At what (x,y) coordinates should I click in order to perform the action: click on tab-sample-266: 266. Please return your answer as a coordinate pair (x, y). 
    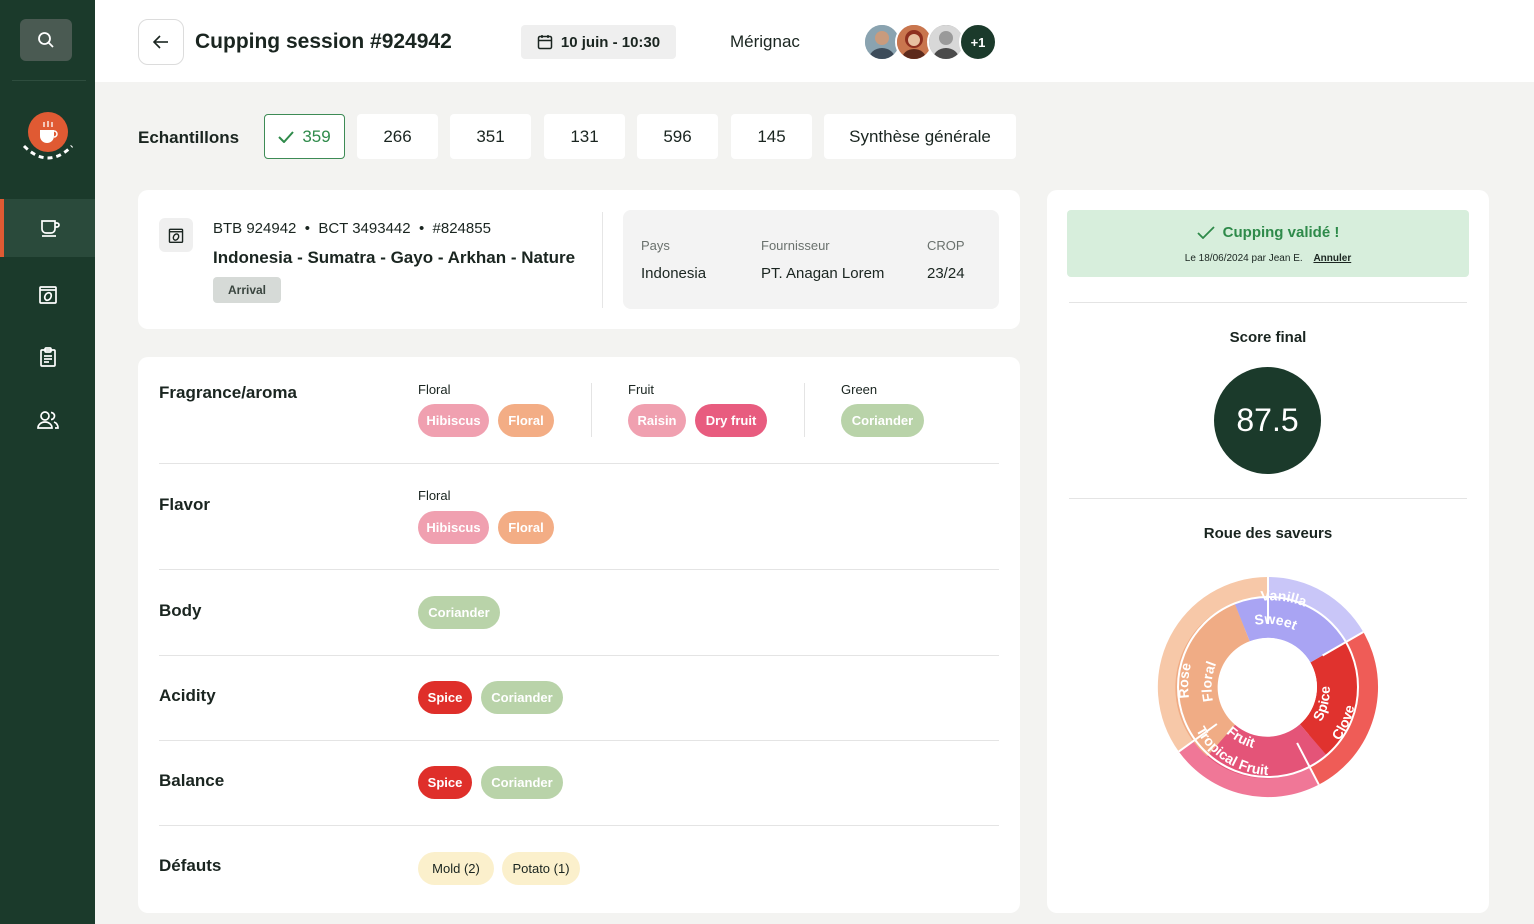
    Looking at the image, I should click on (397, 136).